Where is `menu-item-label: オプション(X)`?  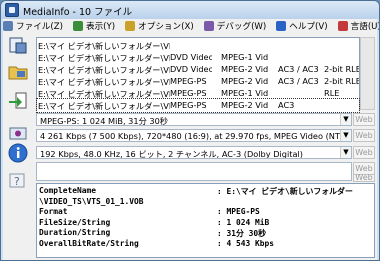
menu-item-label: オプション(X) is located at coordinates (166, 27).